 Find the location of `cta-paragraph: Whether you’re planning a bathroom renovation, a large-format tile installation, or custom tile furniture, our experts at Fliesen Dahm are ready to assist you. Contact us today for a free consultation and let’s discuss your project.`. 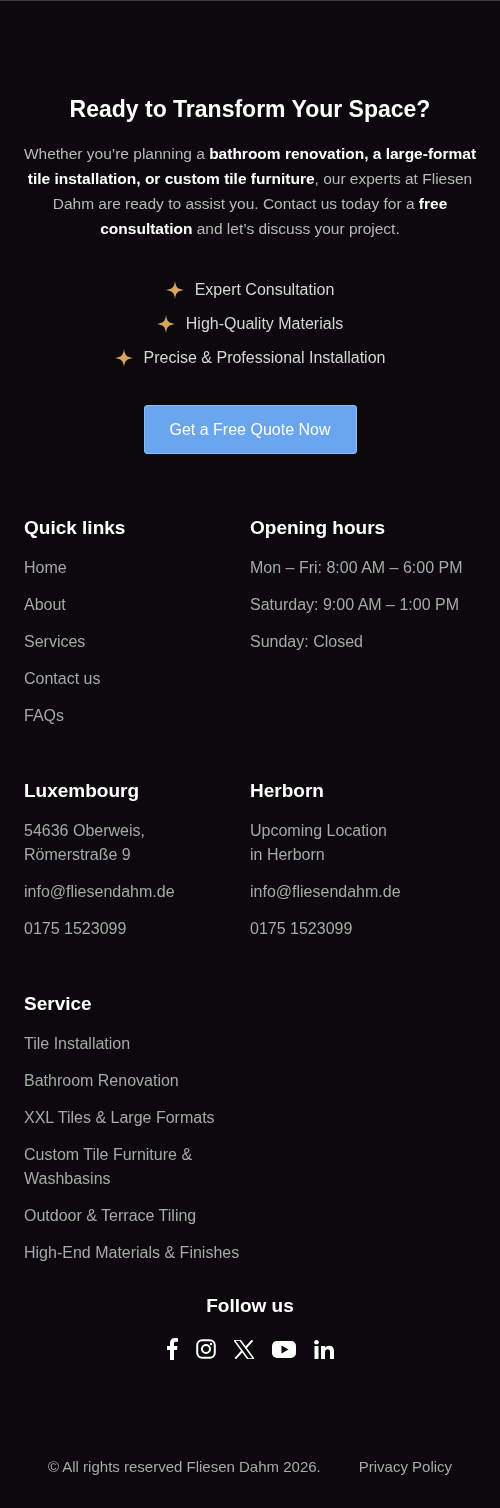

cta-paragraph: Whether you’re planning a bathroom renovation, a large-format tile installation, or custom tile furniture, our experts at Fliesen Dahm are ready to assist you. Contact us today for a free consultation and let’s discuss your project. is located at coordinates (250, 191).